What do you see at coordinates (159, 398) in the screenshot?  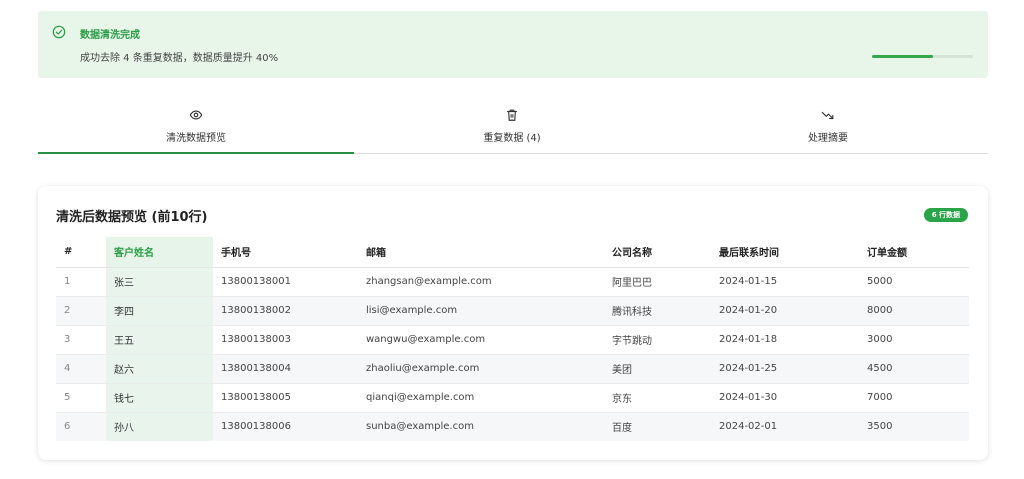 I see `cell-name: 钱七` at bounding box center [159, 398].